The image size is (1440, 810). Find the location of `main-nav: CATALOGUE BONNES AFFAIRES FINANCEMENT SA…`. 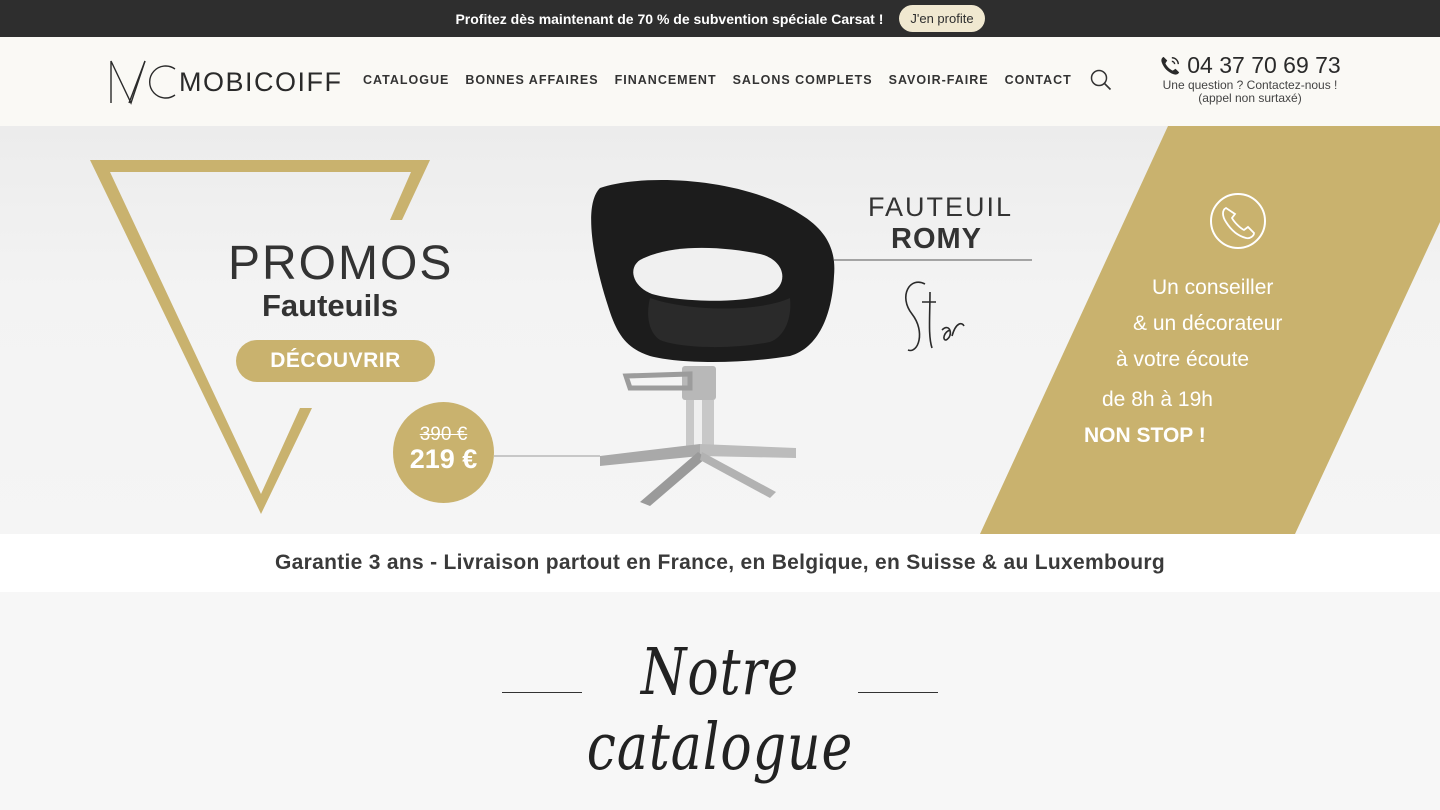

main-nav: CATALOGUE BONNES AFFAIRES FINANCEMENT SA… is located at coordinates (717, 80).